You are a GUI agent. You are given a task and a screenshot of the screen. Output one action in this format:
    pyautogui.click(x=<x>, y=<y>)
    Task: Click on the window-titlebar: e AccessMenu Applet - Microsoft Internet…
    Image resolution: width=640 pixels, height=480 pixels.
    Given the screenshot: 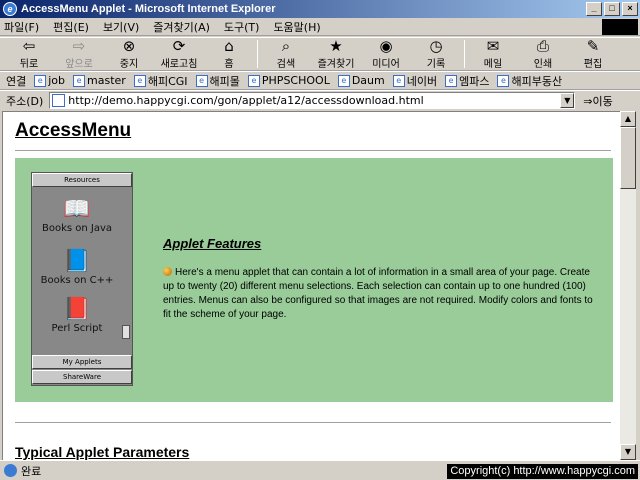 What is the action you would take?
    pyautogui.click(x=320, y=9)
    